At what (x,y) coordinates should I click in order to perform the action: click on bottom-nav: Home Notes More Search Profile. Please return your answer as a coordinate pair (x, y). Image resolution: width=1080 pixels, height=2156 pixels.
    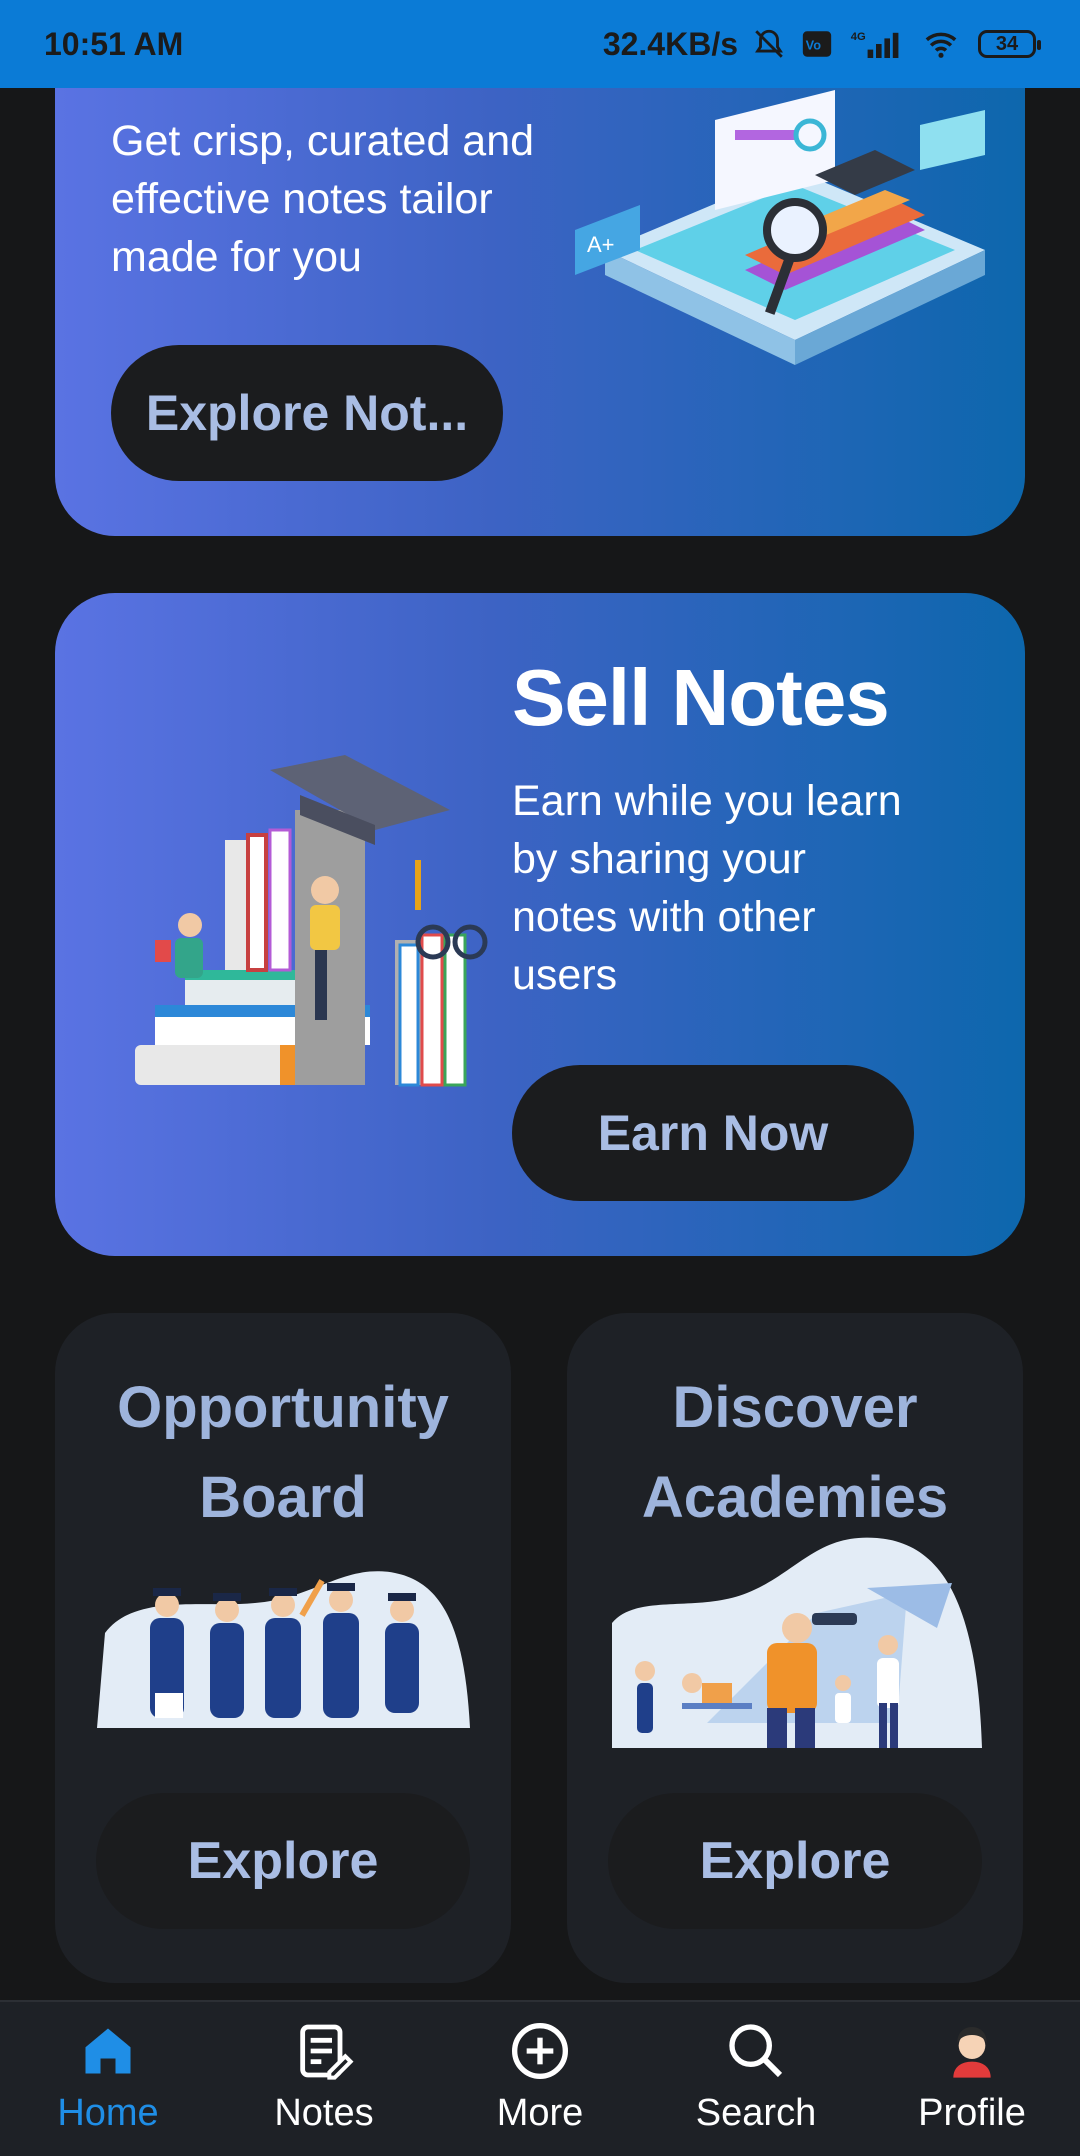
    Looking at the image, I should click on (540, 2078).